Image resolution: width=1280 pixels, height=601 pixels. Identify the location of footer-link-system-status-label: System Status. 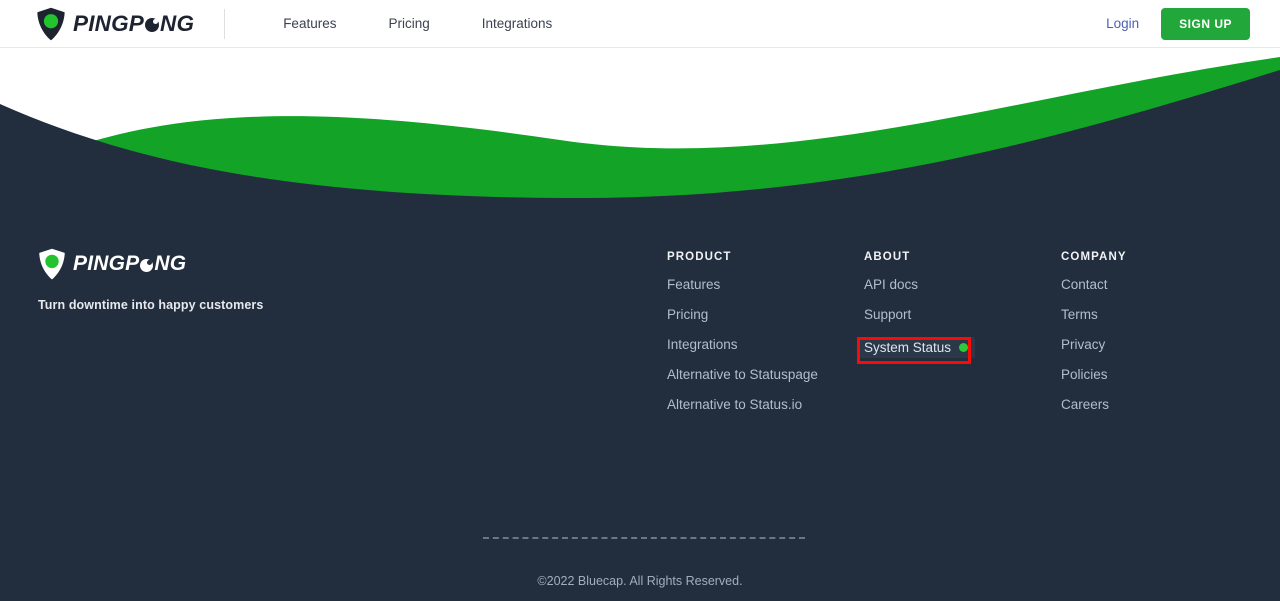
(908, 347).